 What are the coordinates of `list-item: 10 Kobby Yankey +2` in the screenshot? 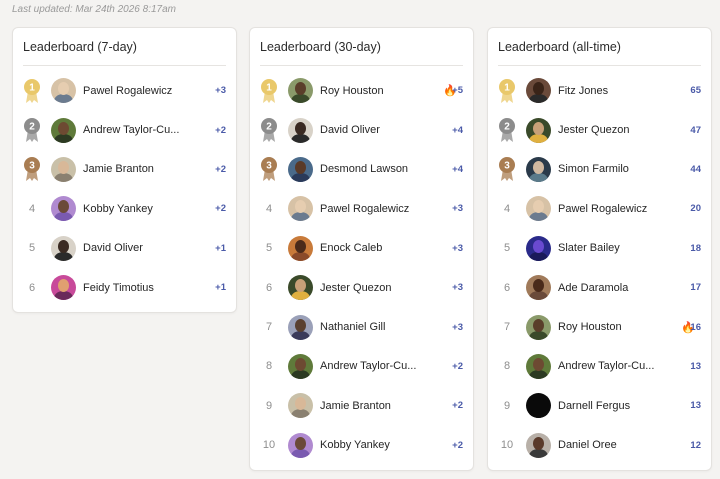 It's located at (361, 445).